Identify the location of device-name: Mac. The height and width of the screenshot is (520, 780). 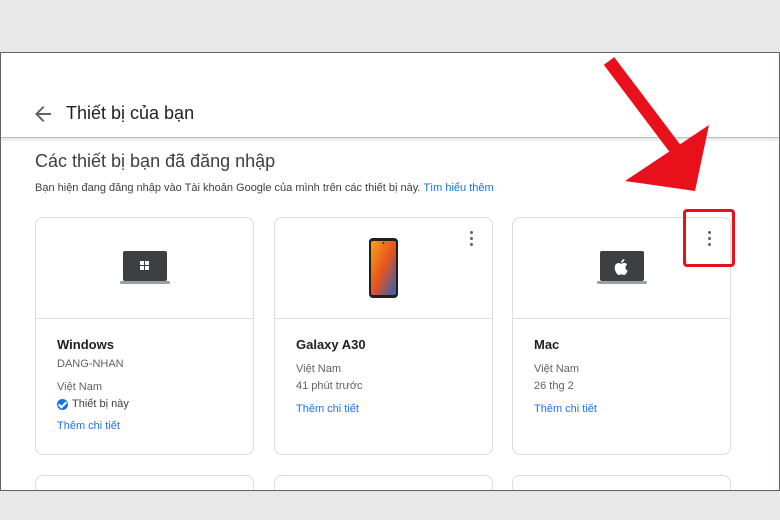
(547, 344).